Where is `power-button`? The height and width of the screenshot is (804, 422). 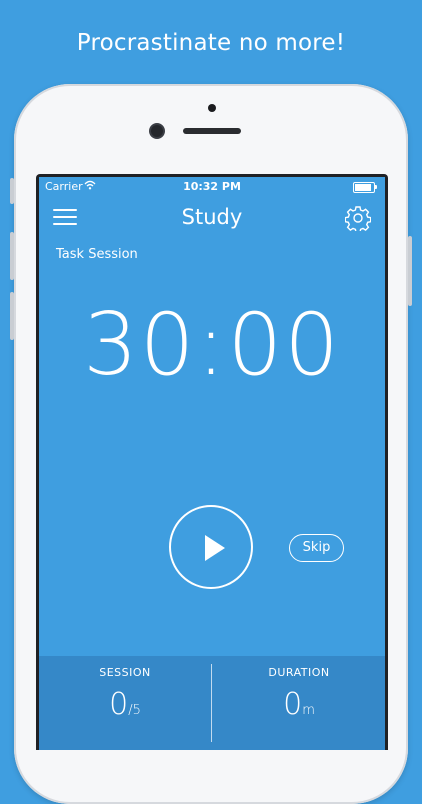 power-button is located at coordinates (410, 271).